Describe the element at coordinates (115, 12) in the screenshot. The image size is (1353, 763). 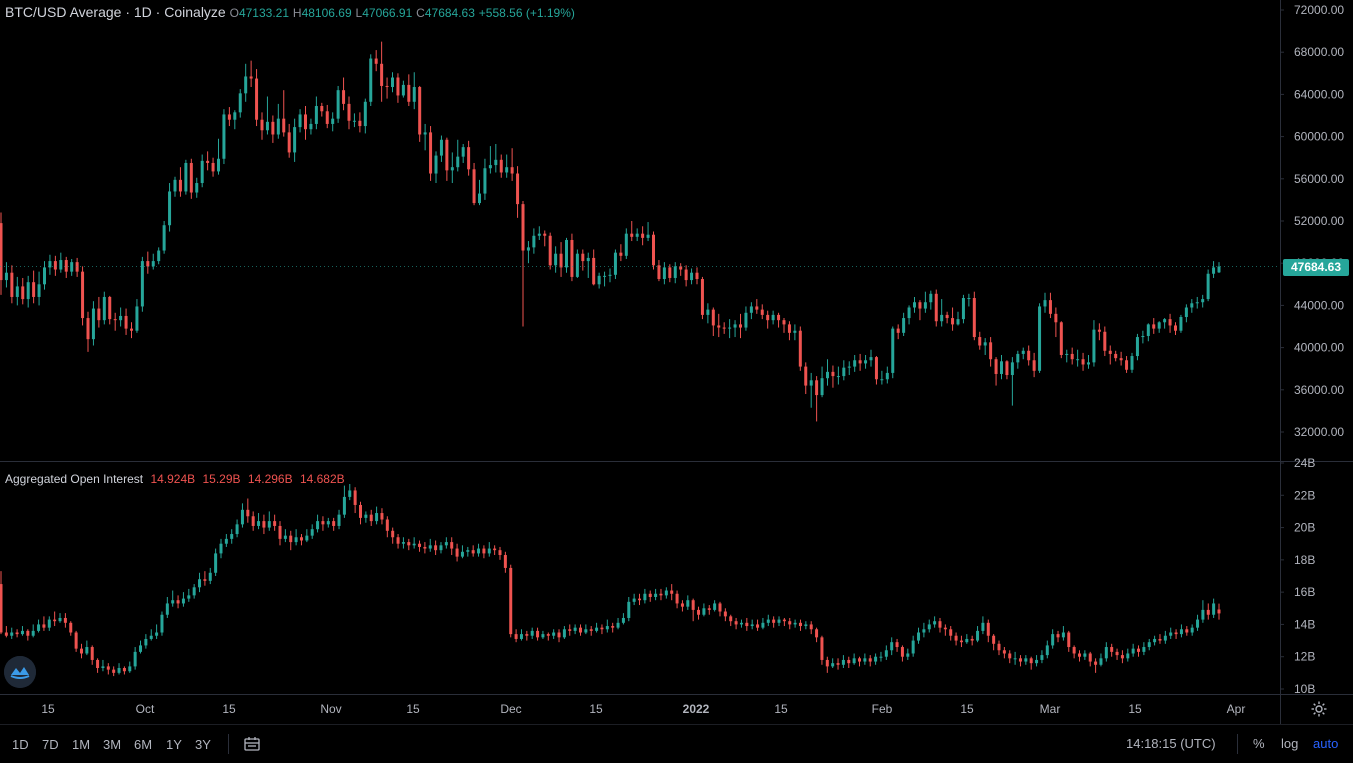
I see `symbol-title: BTC/USD Average · 1D · Coinalyze` at that location.